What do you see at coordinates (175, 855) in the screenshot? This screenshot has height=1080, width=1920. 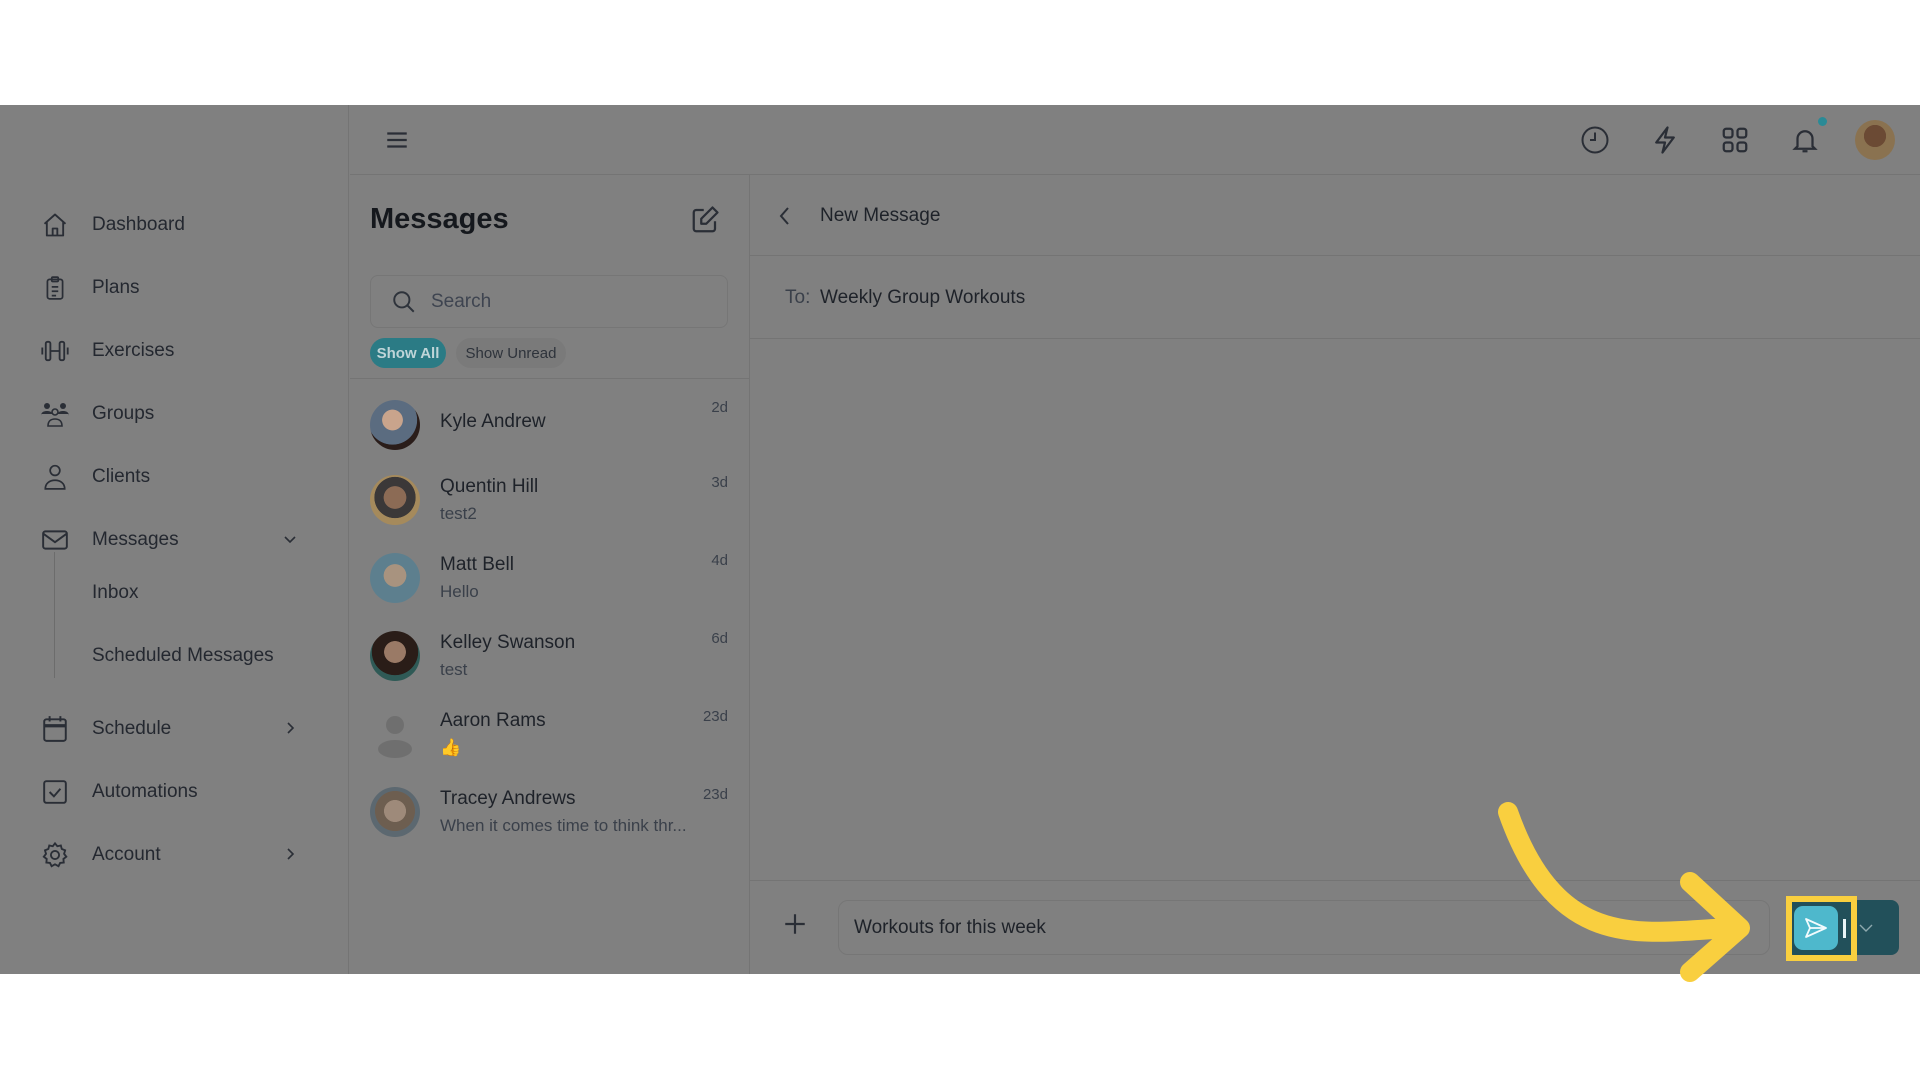 I see `sidebar-item-account: Account` at bounding box center [175, 855].